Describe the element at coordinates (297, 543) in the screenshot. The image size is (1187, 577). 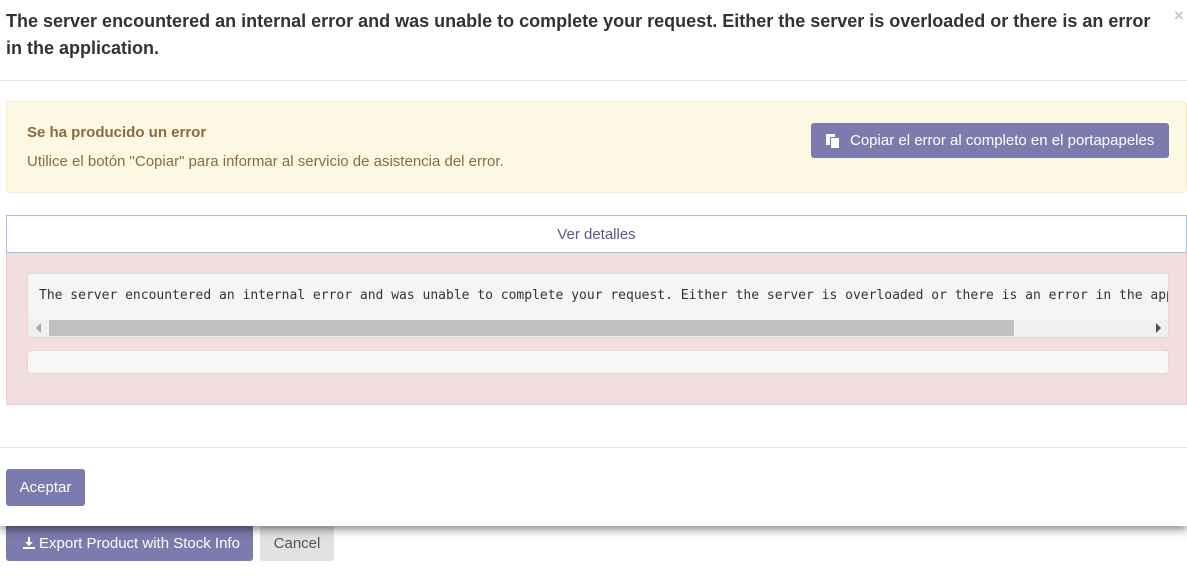
I see `cancel-button: Cancel` at that location.